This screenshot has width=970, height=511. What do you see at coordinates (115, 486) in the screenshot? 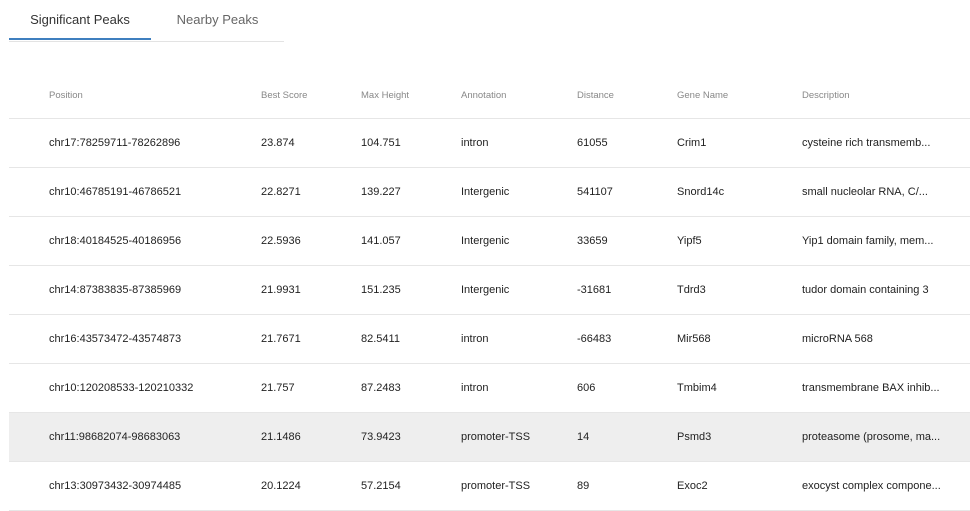
I see `cell-position: chr13:30973432-30974485` at bounding box center [115, 486].